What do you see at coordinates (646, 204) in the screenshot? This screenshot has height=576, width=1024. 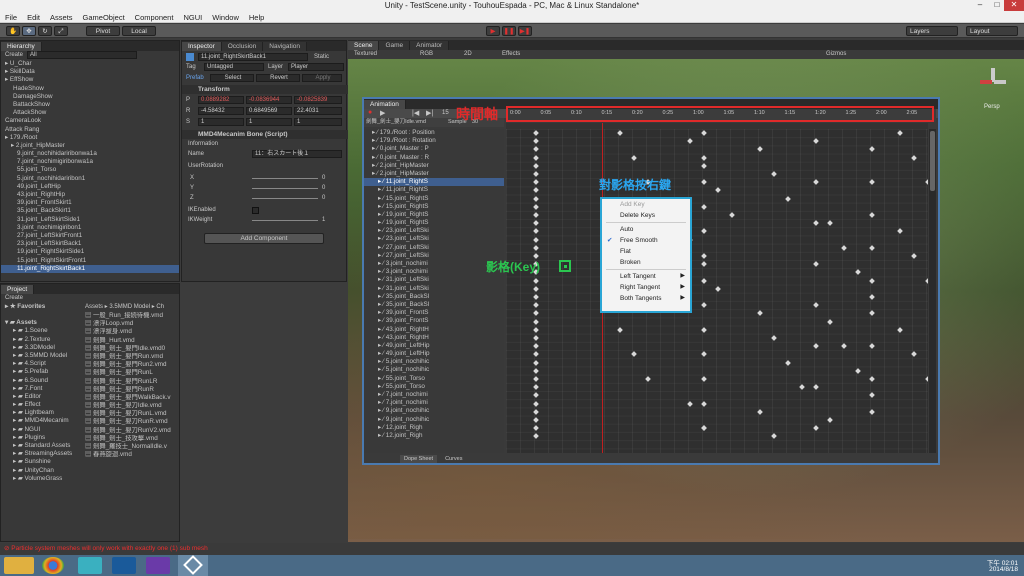 I see `menu-add-key: Add Key` at bounding box center [646, 204].